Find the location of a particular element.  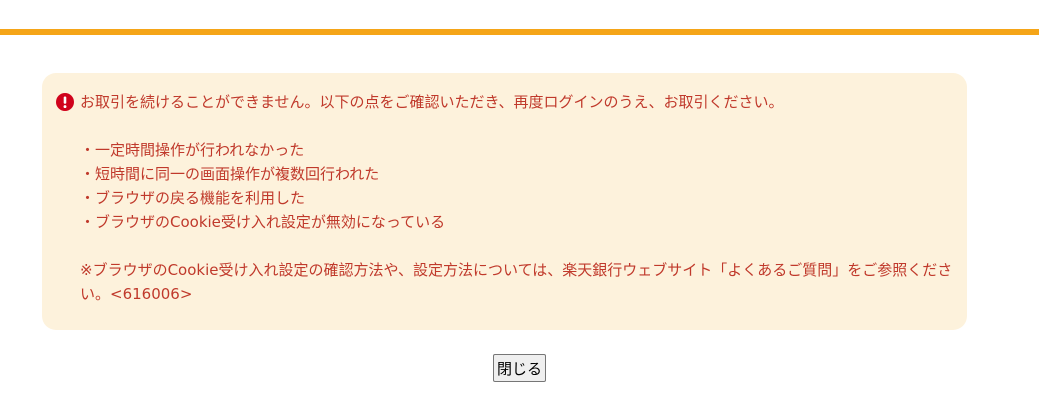

reason-item: ・ブラウザのCookie受け入れ設定が無効になっている is located at coordinates (263, 222).